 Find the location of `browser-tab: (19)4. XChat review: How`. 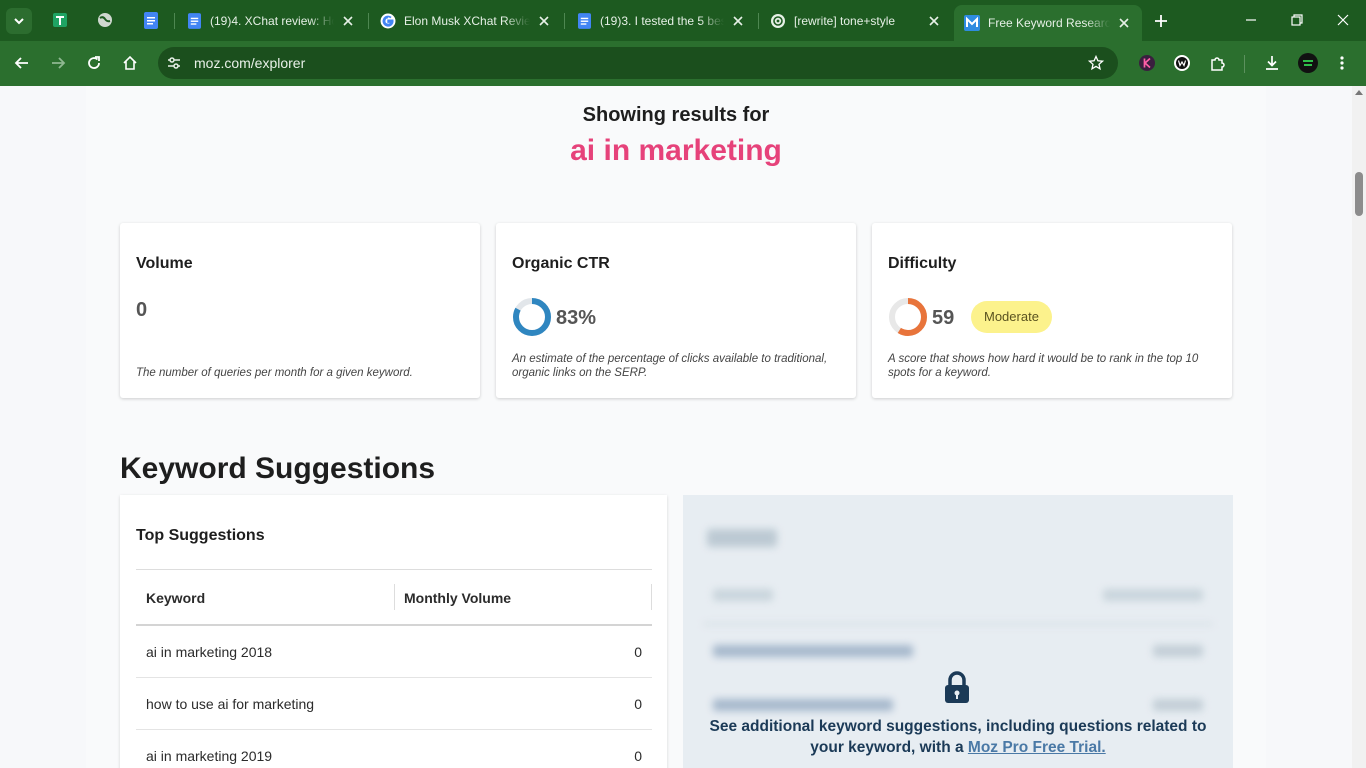

browser-tab: (19)4. XChat review: How is located at coordinates (271, 21).